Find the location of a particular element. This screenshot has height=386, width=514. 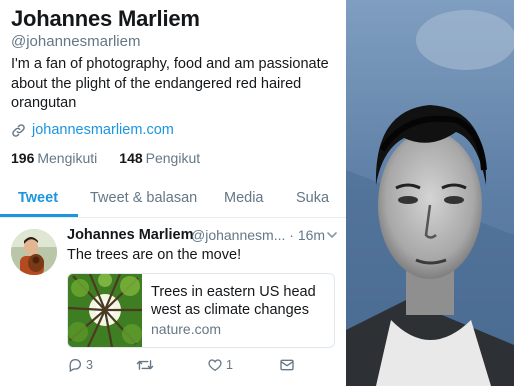

active-tab-indicator is located at coordinates (39, 215).